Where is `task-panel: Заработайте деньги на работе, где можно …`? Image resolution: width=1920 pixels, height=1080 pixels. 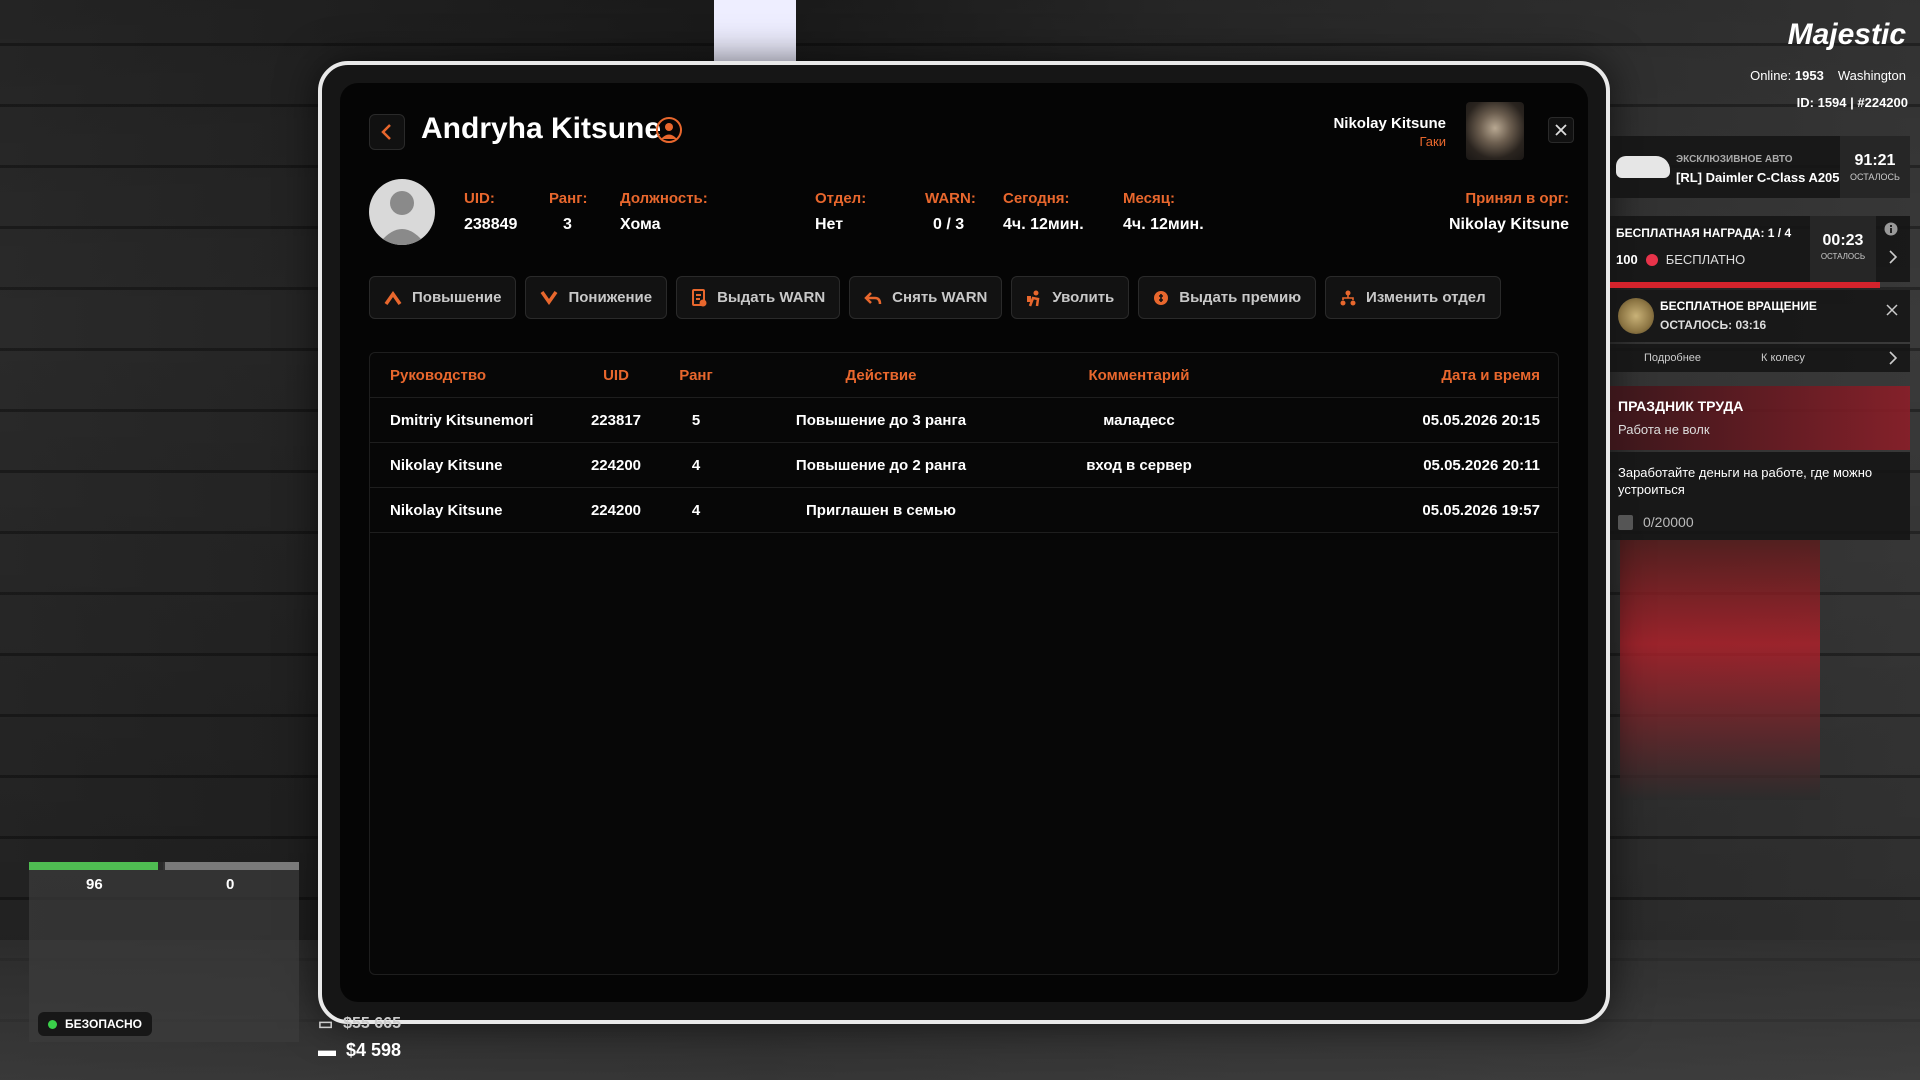 task-panel: Заработайте деньги на работе, где можно … is located at coordinates (1760, 496).